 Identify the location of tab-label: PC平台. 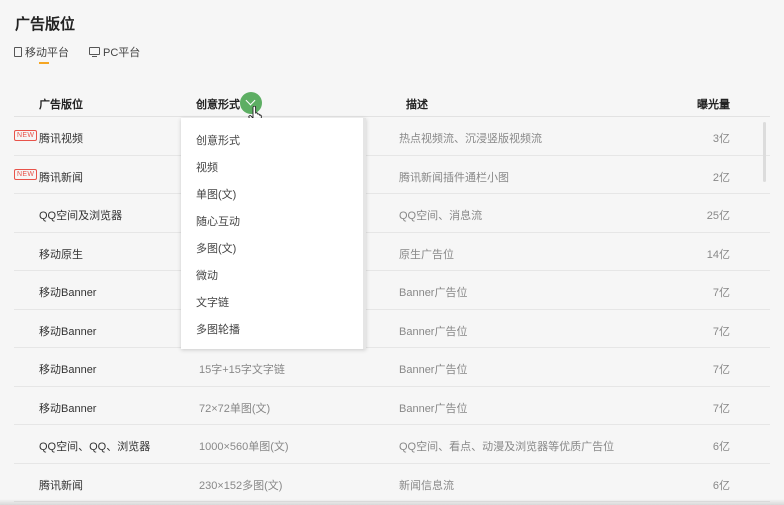
(122, 53).